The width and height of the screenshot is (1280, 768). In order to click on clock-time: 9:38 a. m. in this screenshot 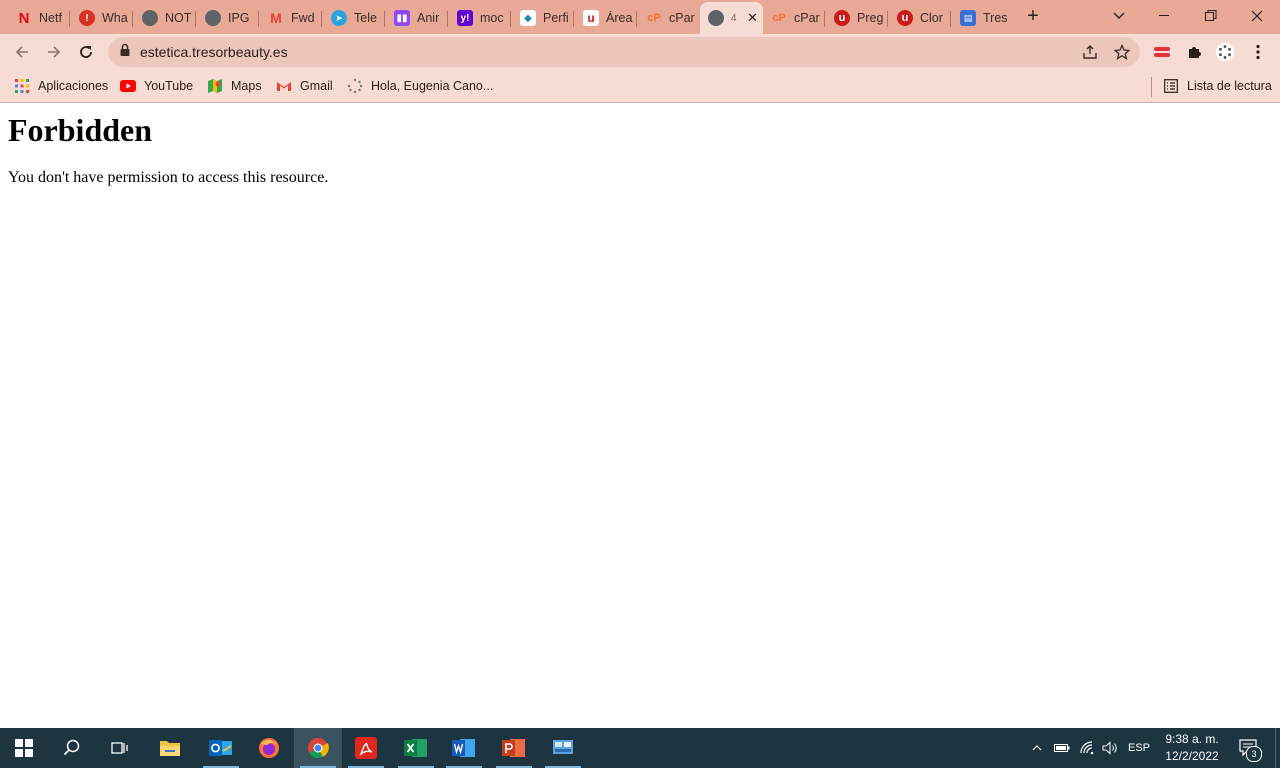, I will do `click(1192, 739)`.